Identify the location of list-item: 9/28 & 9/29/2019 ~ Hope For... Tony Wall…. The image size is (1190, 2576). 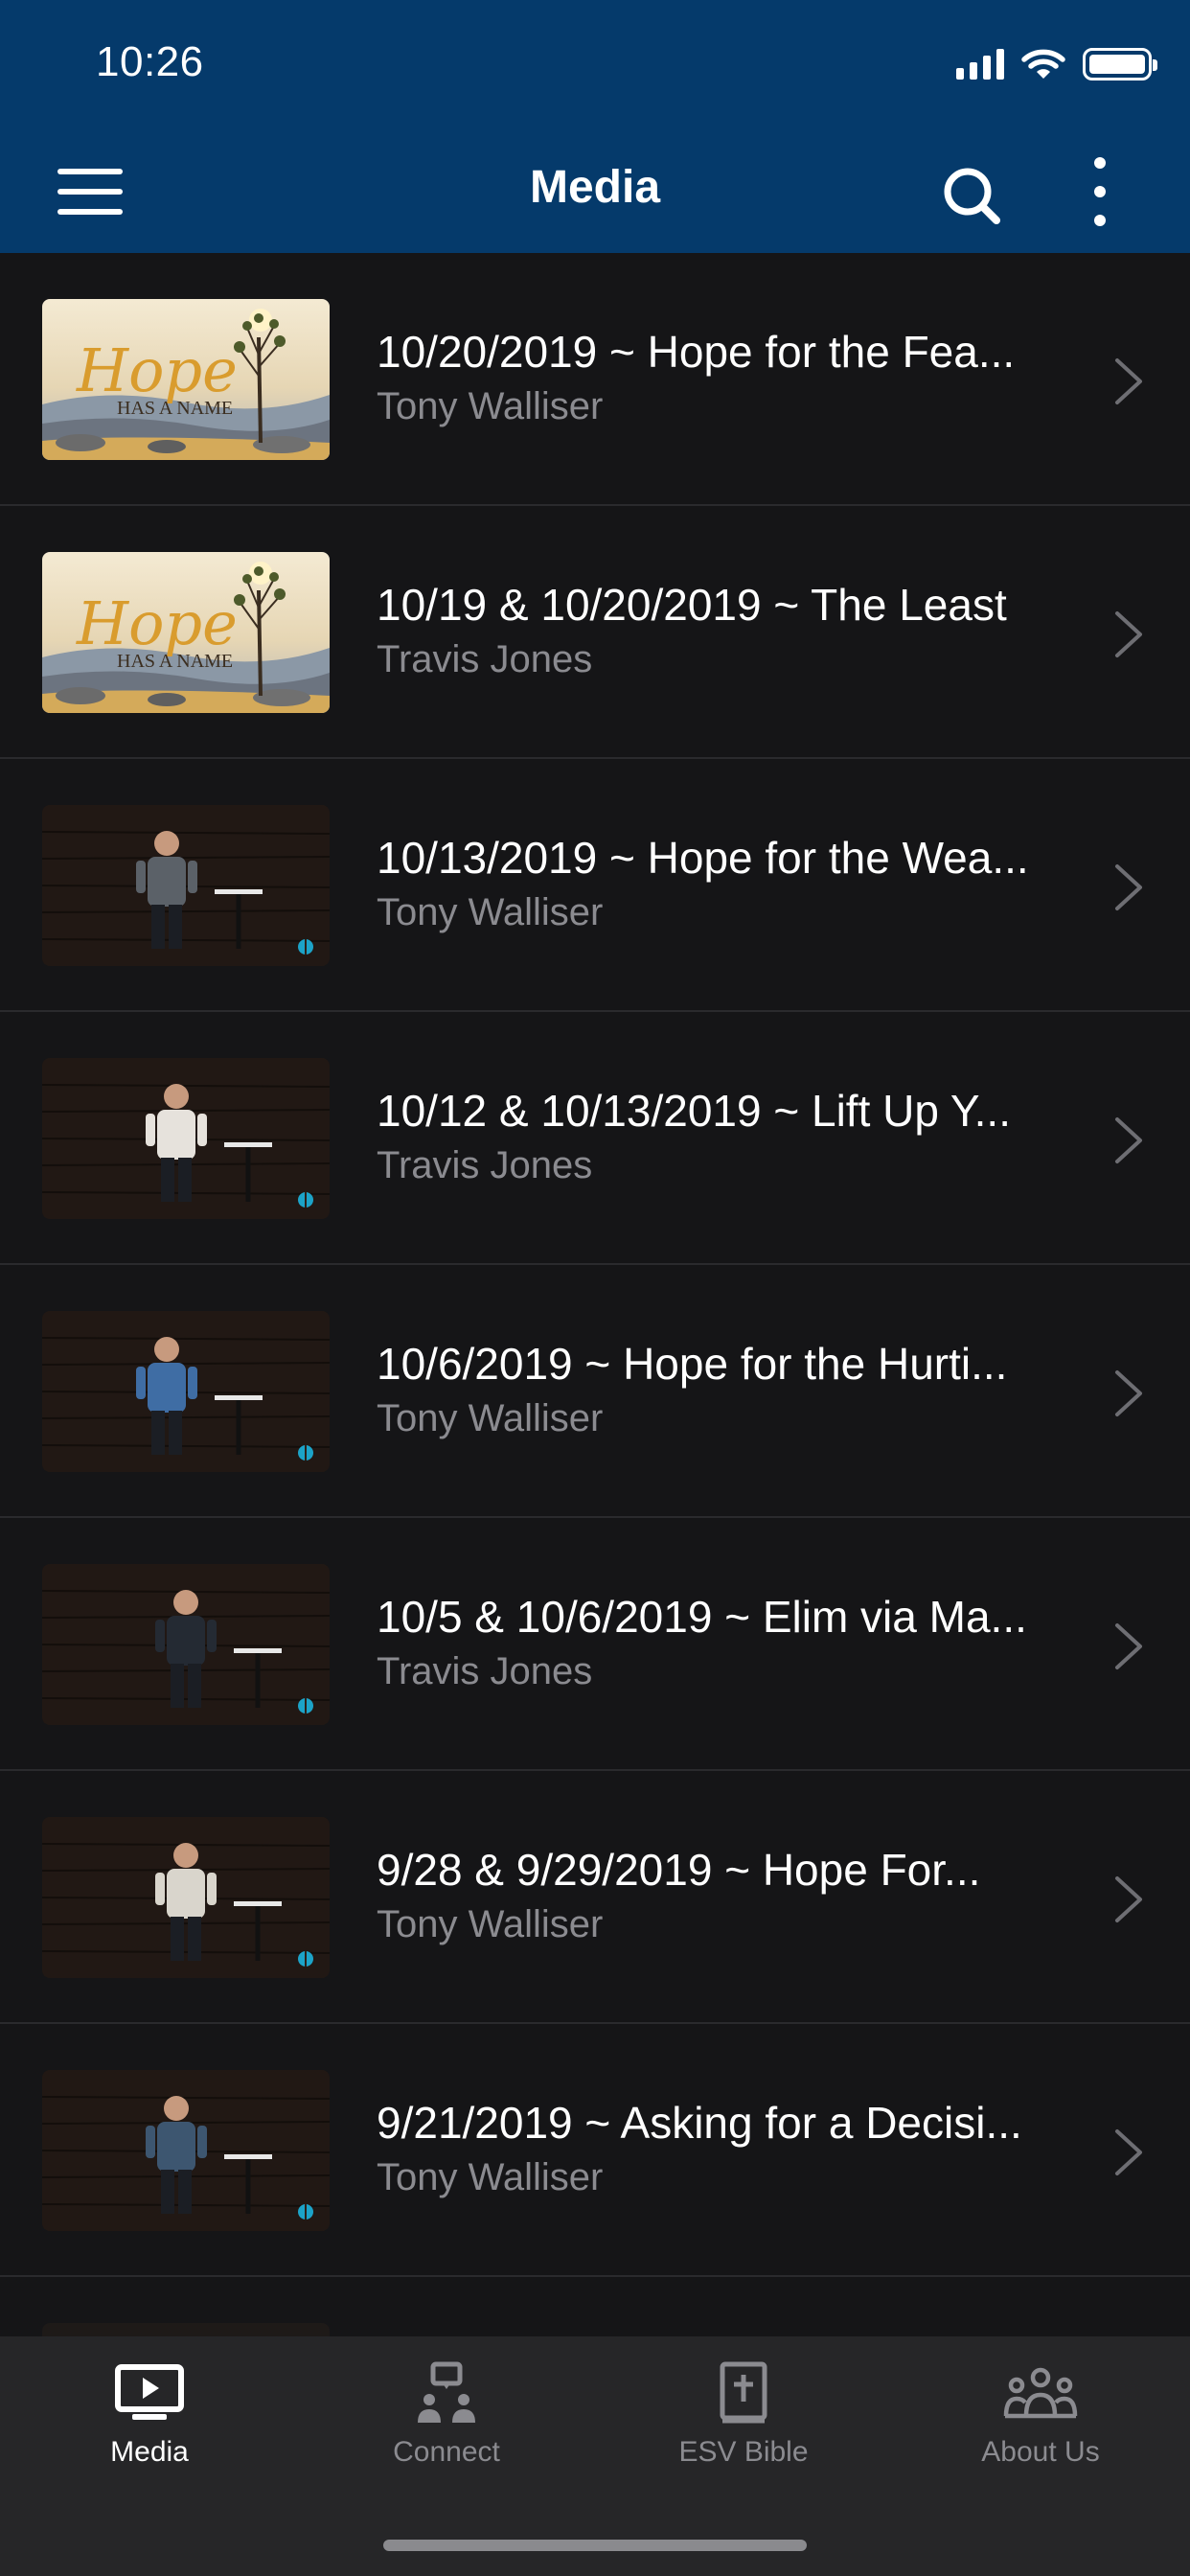
(595, 1897).